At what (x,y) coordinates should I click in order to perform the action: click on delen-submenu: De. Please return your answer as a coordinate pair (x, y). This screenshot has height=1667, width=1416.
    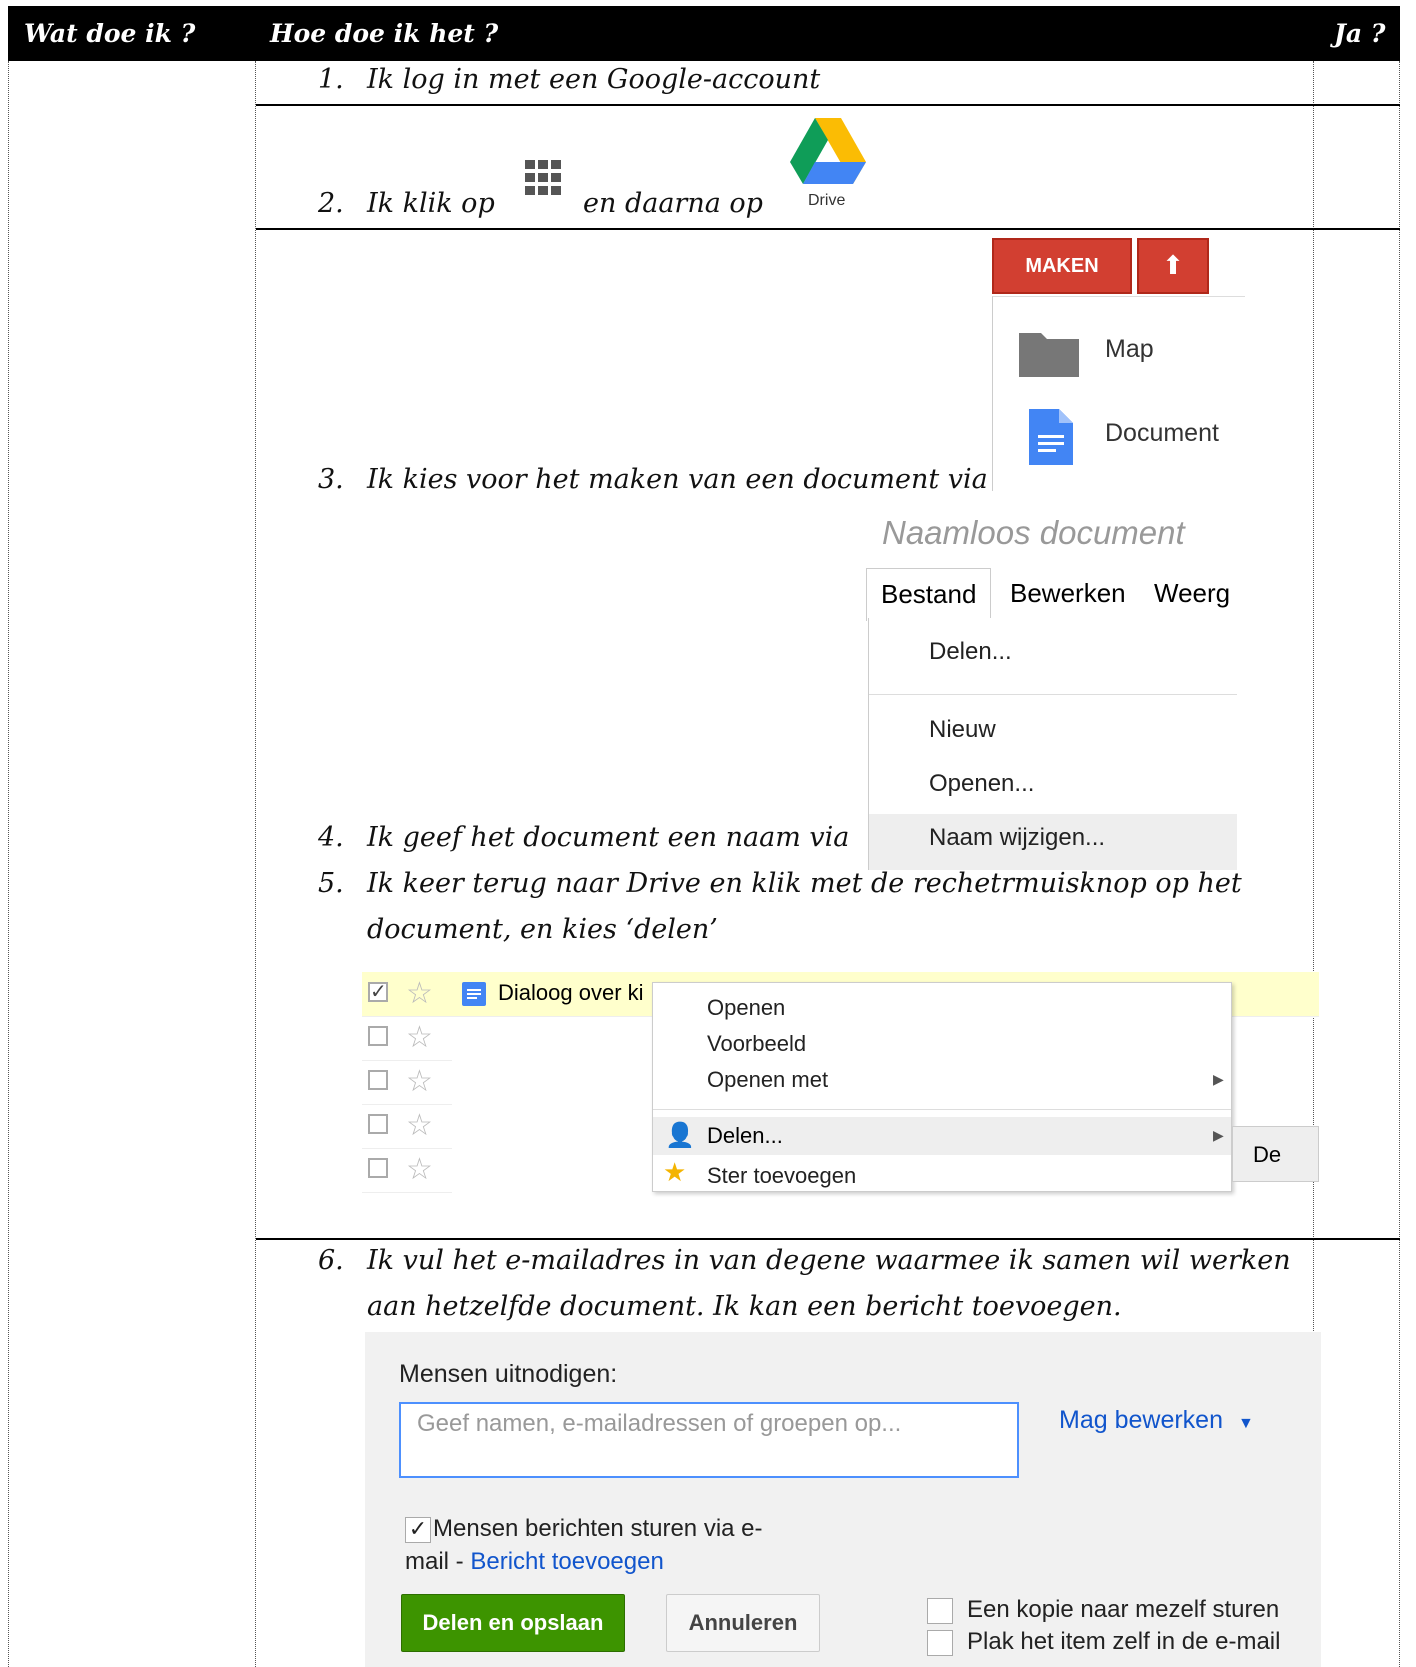
    Looking at the image, I should click on (1275, 1154).